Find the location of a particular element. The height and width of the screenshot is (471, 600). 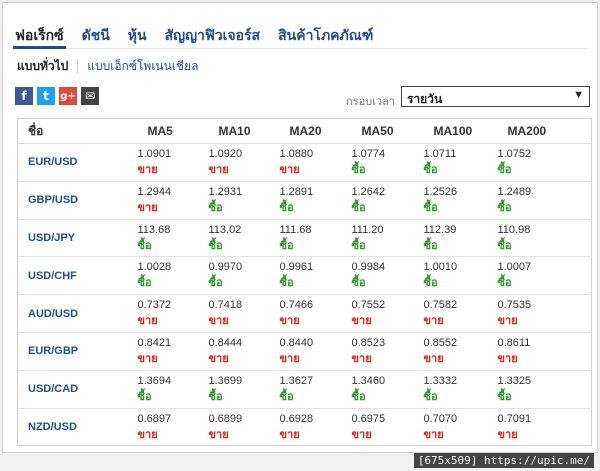

ma-value: 0.7091 is located at coordinates (514, 418).